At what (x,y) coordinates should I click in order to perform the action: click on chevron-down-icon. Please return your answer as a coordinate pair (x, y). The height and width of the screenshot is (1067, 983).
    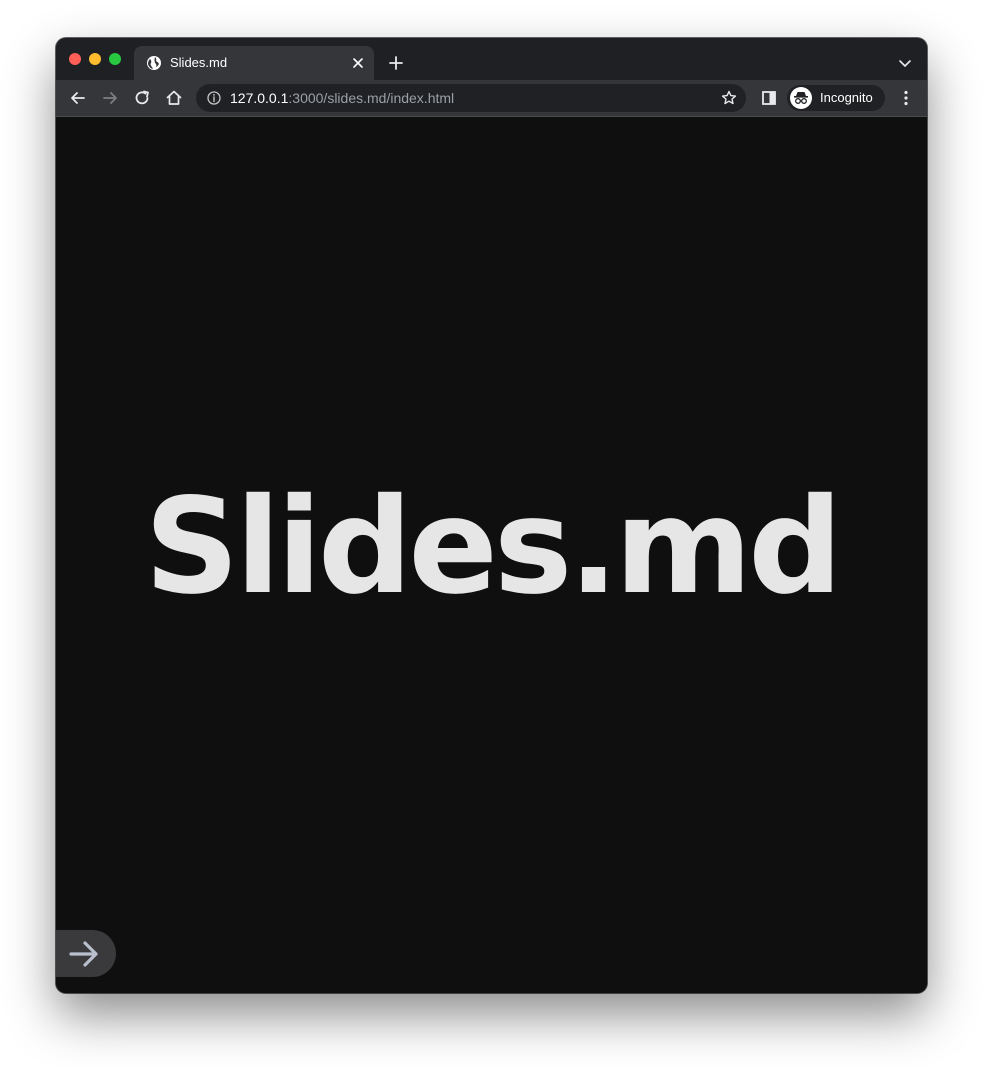
    Looking at the image, I should click on (905, 63).